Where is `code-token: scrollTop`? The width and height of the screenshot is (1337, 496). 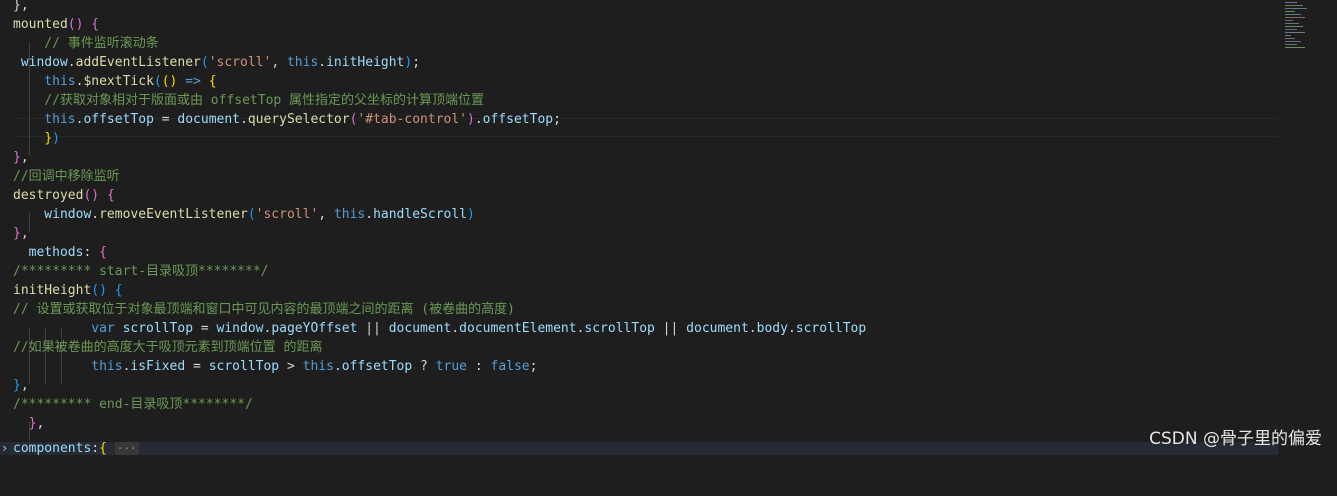 code-token: scrollTop is located at coordinates (158, 328).